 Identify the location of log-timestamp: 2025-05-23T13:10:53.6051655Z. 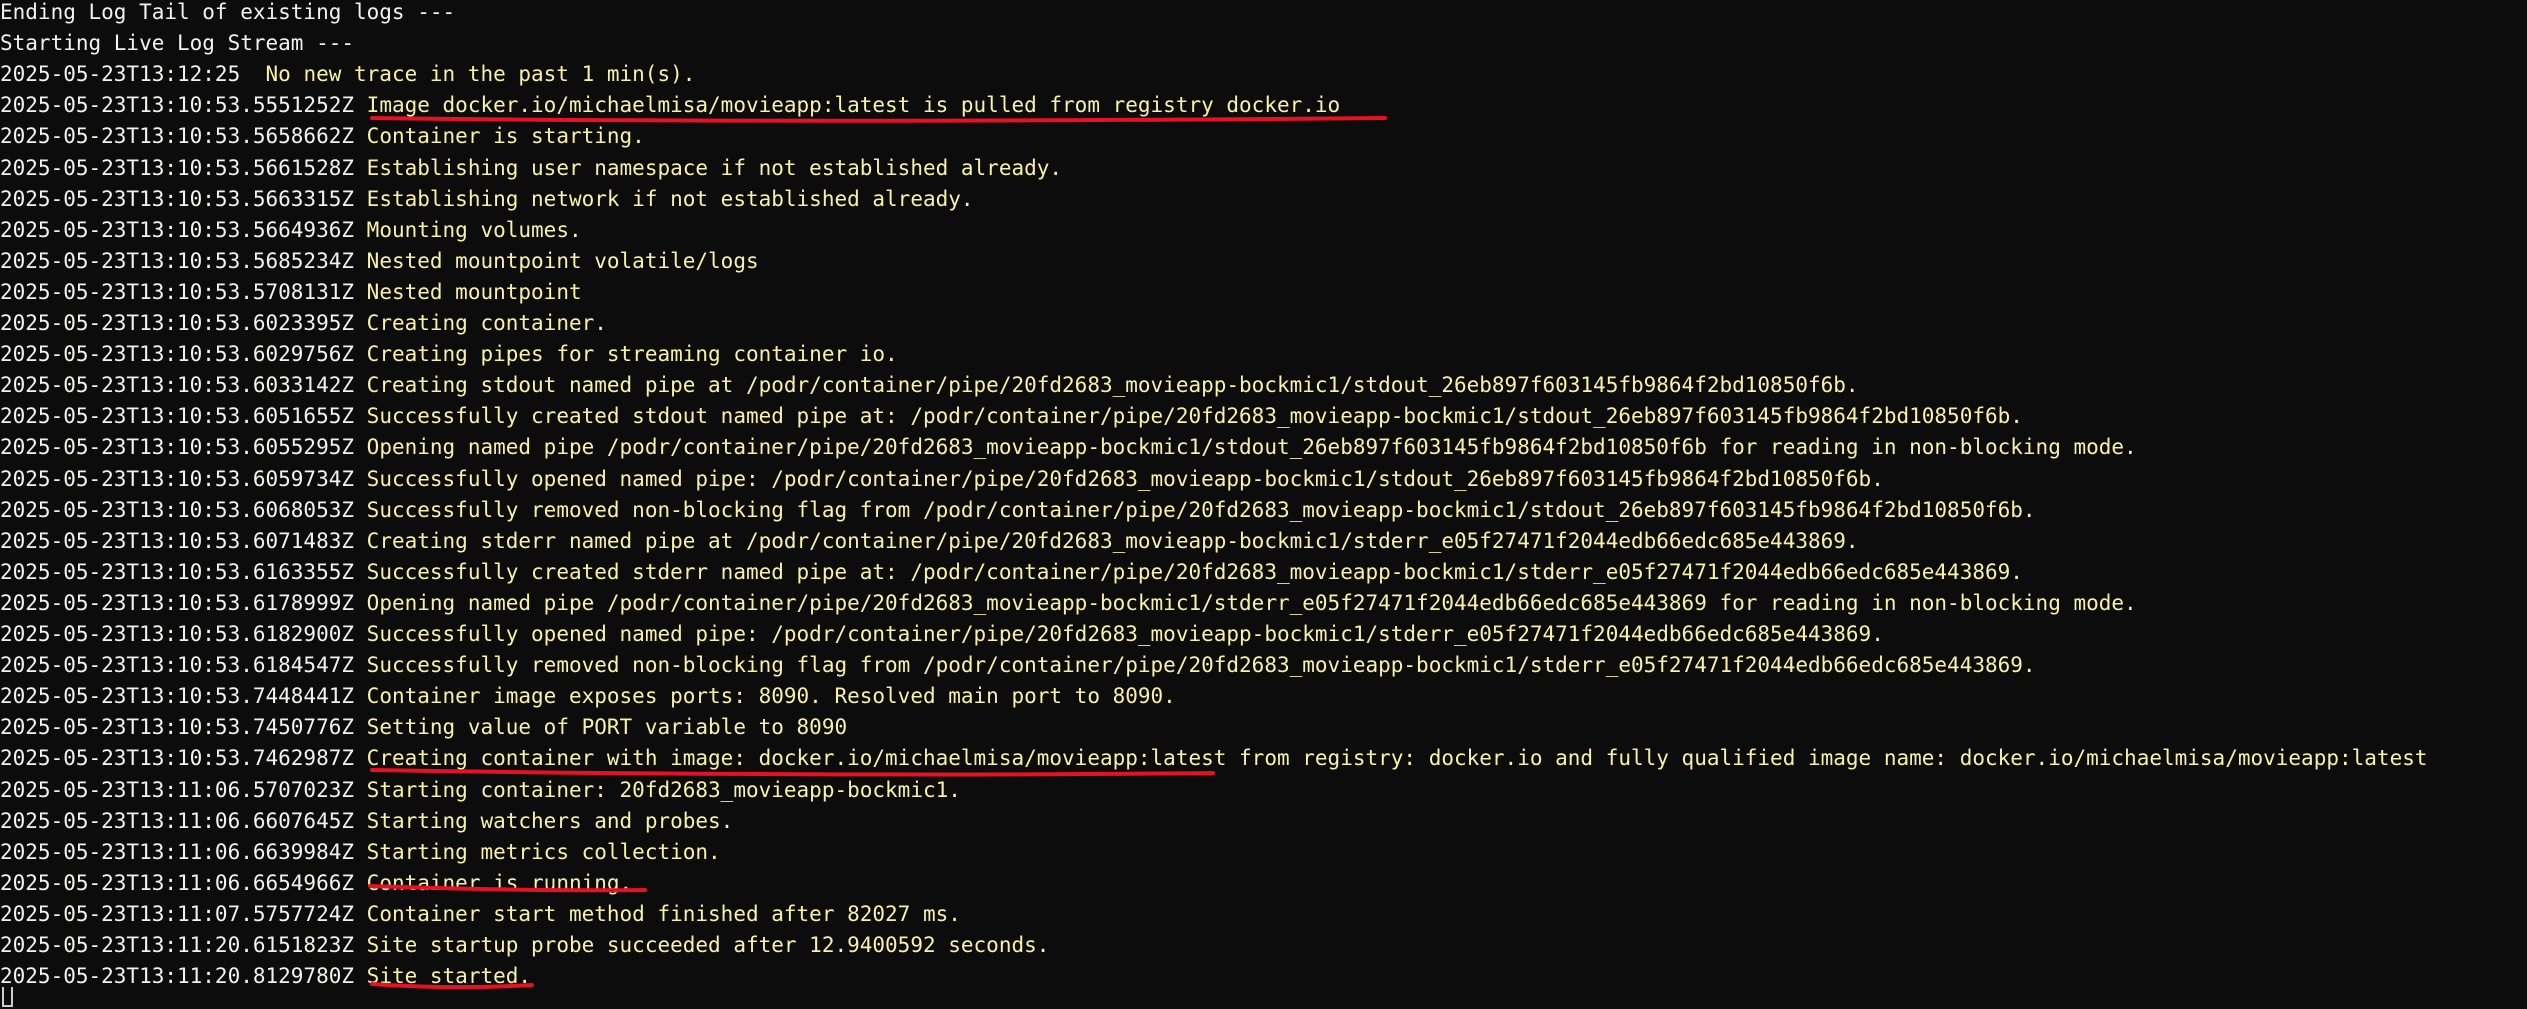
(177, 416).